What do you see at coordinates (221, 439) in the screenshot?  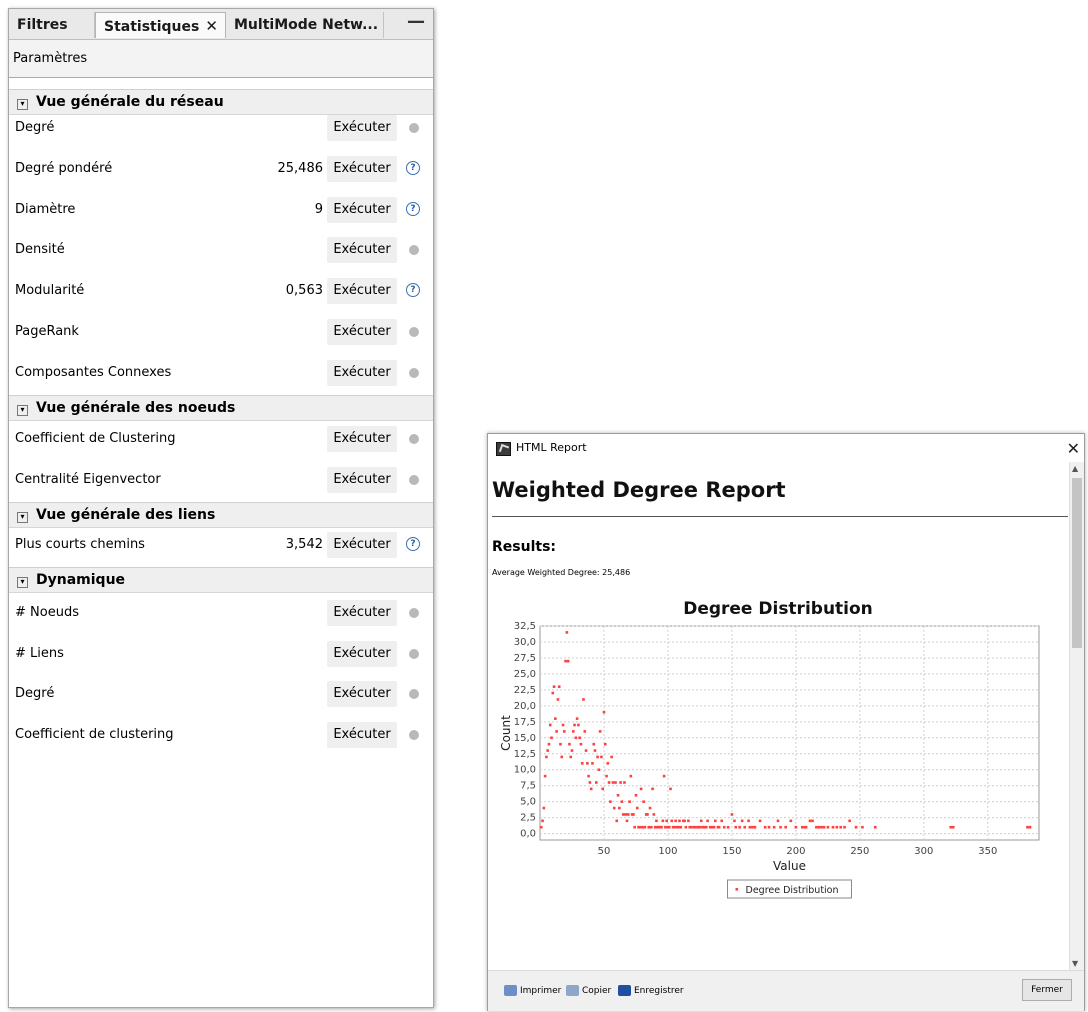 I see `statistic-row: Coefficient de Clustering Exécuter` at bounding box center [221, 439].